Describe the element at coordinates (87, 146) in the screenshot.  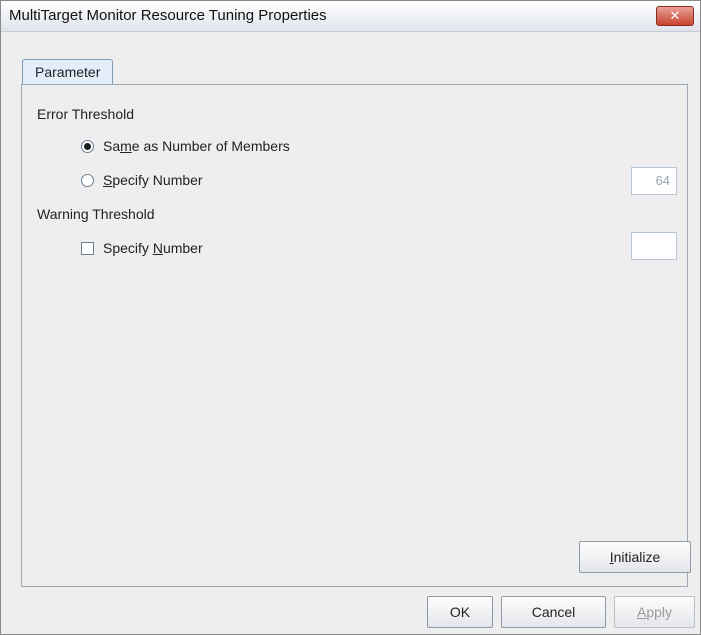
I see `same-as-members-radio` at that location.